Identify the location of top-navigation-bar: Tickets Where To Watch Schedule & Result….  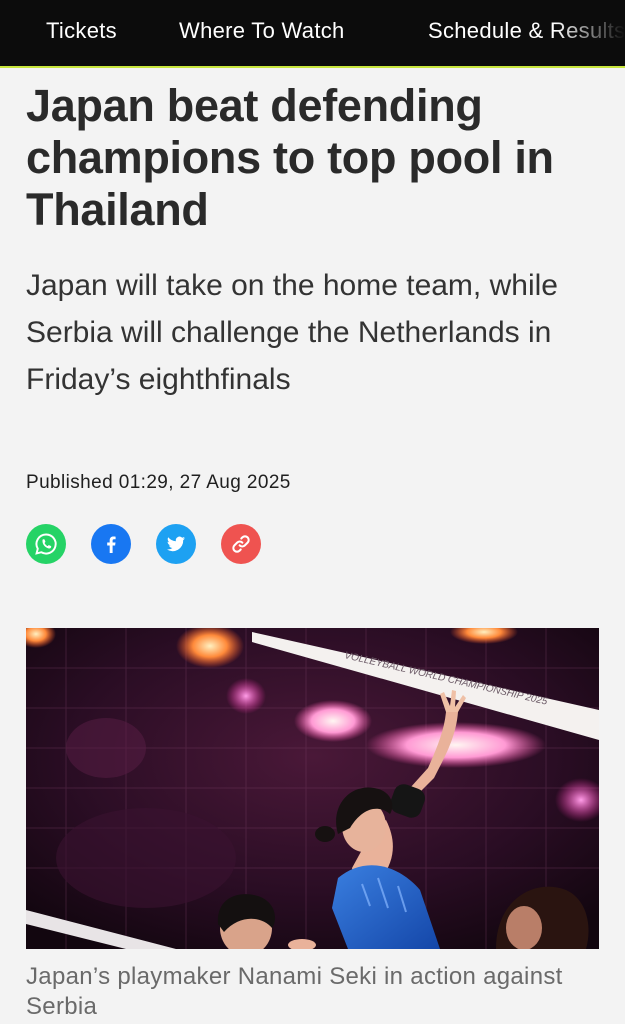
(312, 34).